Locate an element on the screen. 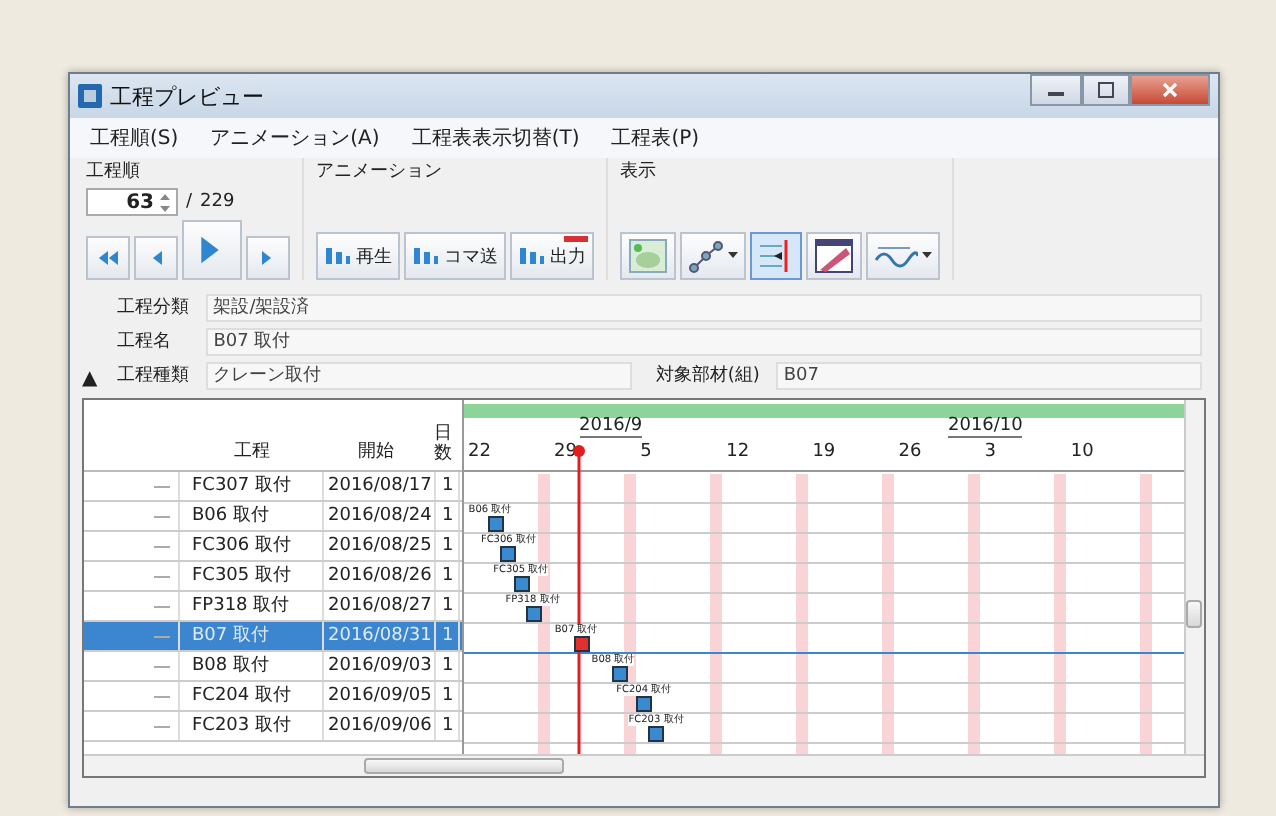 The image size is (1276, 816). chart-window-icon is located at coordinates (834, 256).